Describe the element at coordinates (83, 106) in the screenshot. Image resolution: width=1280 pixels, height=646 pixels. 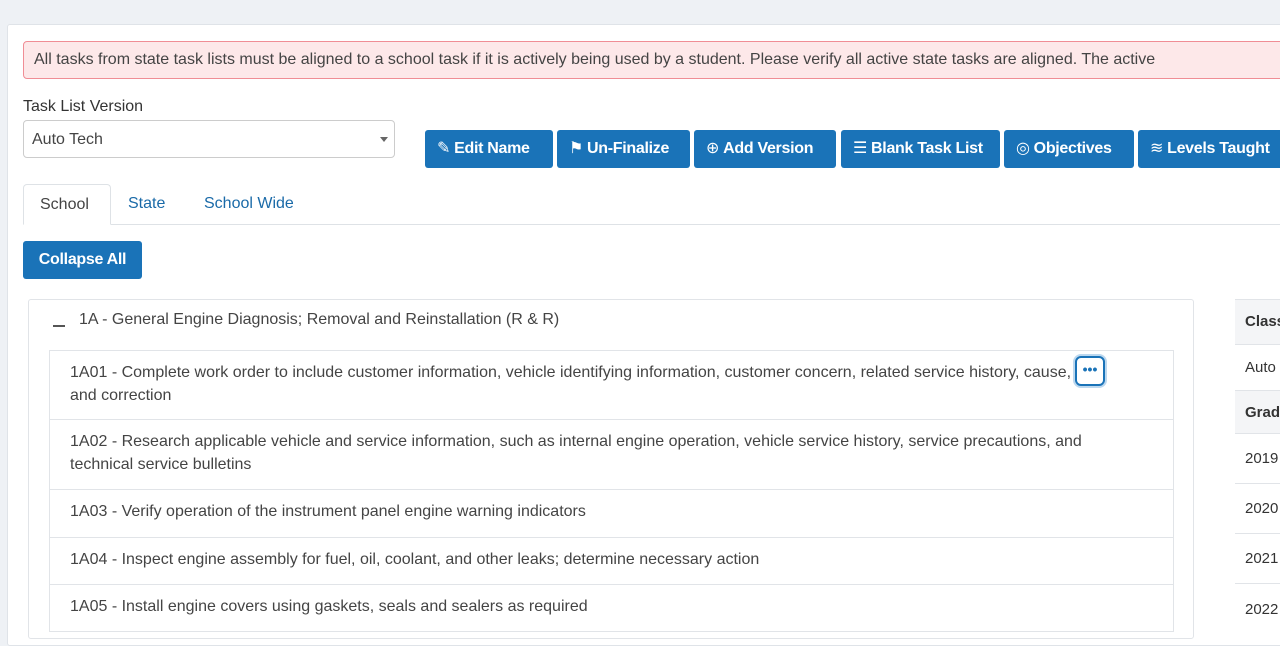
I see `task-list-version-label: Task List Version` at that location.